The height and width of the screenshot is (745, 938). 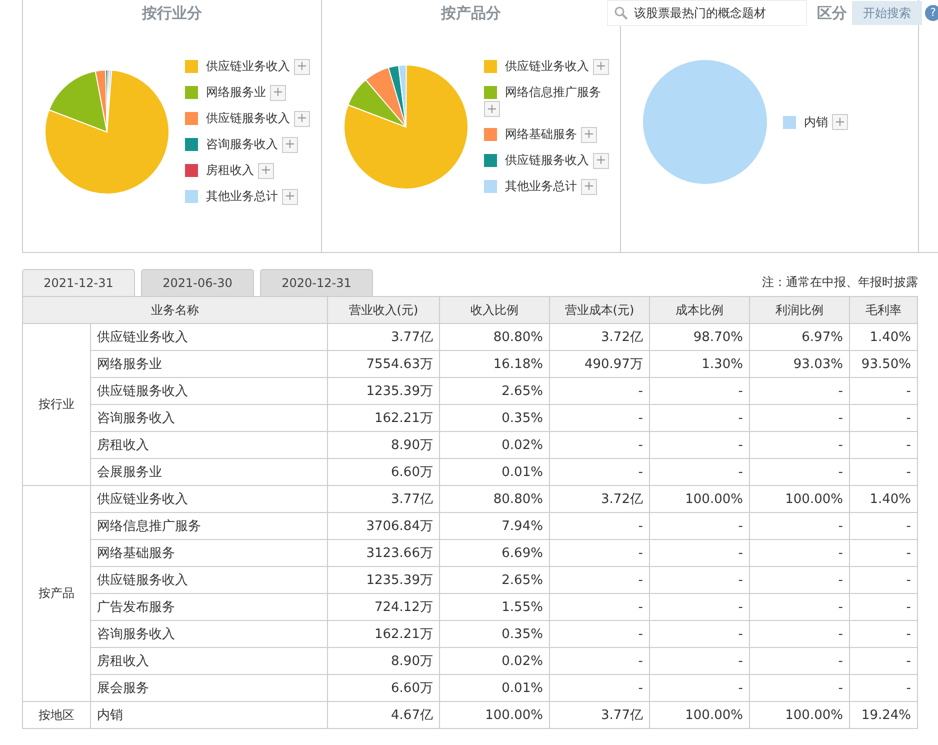 I want to click on date-tab: 2020-12-31, so click(x=316, y=282).